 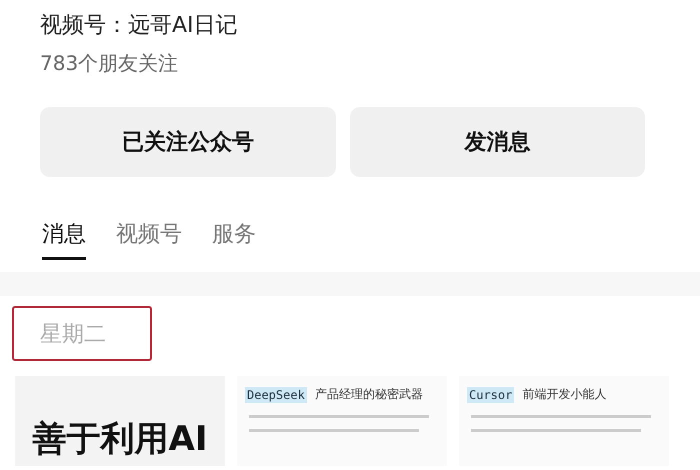 What do you see at coordinates (149, 239) in the screenshot?
I see `tab: 视频号` at bounding box center [149, 239].